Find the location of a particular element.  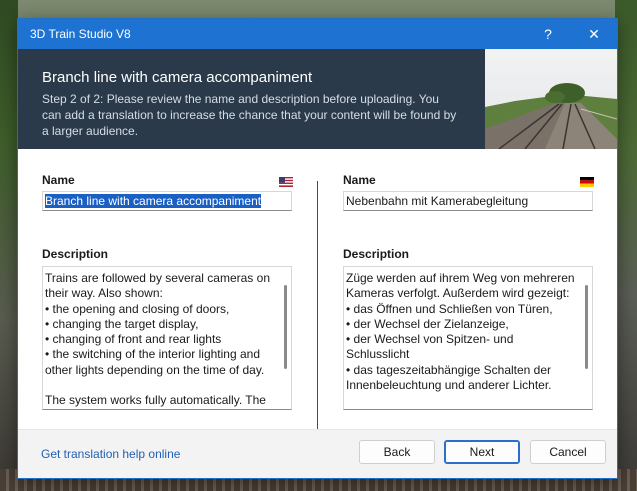

translation-help-link: Get translation help online is located at coordinates (110, 454).